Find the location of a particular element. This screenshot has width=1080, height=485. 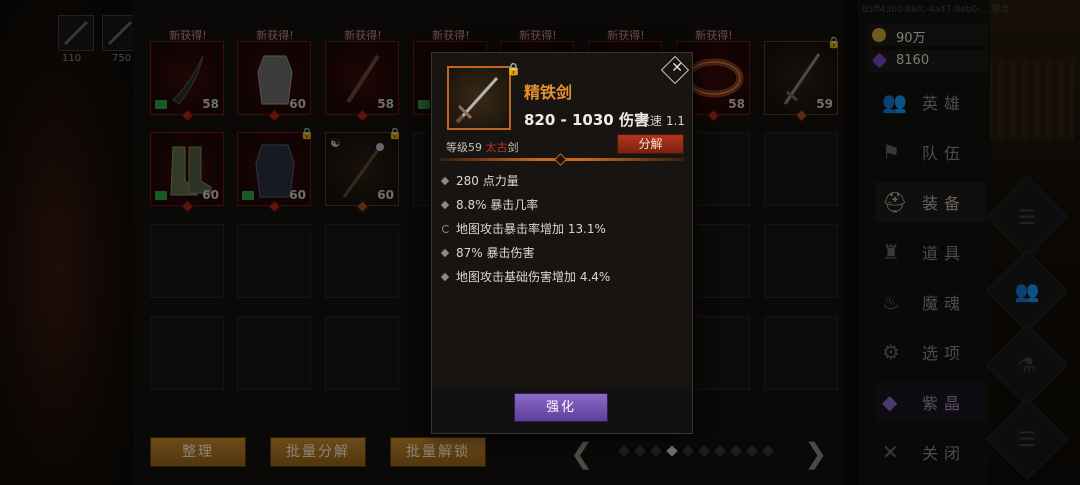

item-level: 等级59 is located at coordinates (464, 147).